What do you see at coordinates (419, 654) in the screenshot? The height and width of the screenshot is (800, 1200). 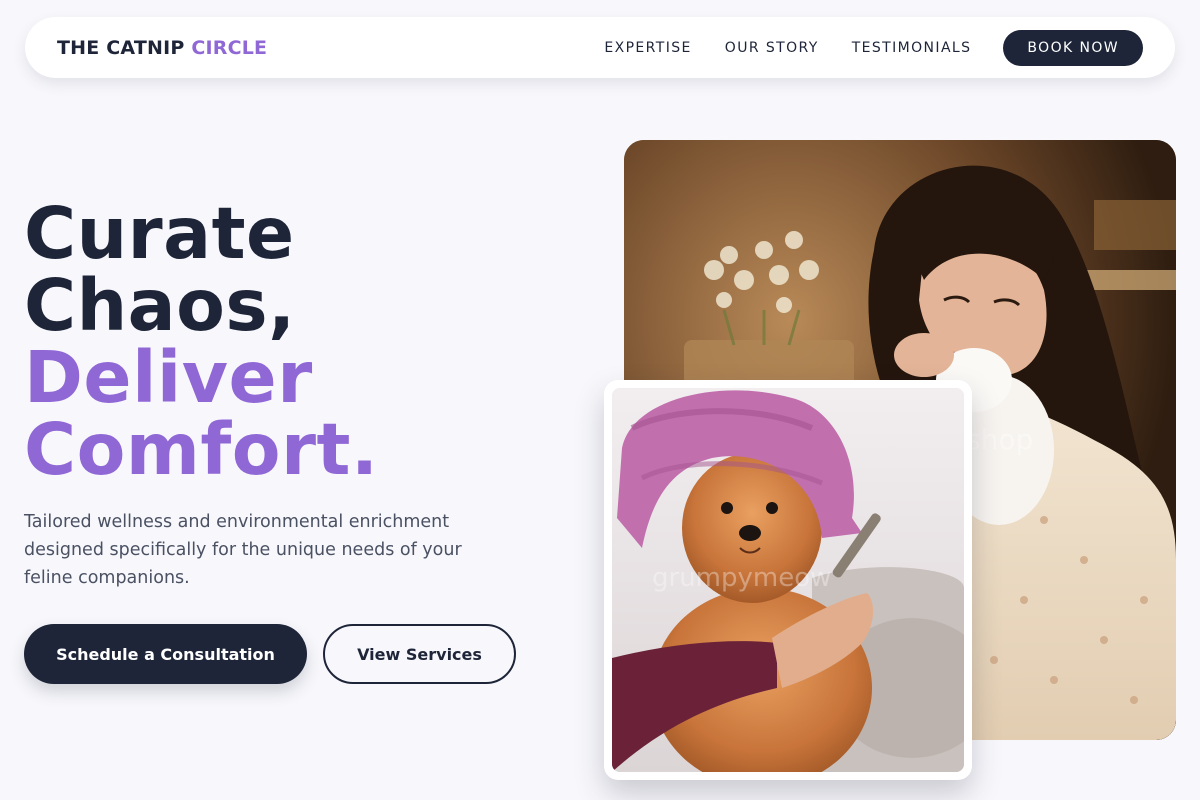 I see `view-services-button: View Services` at bounding box center [419, 654].